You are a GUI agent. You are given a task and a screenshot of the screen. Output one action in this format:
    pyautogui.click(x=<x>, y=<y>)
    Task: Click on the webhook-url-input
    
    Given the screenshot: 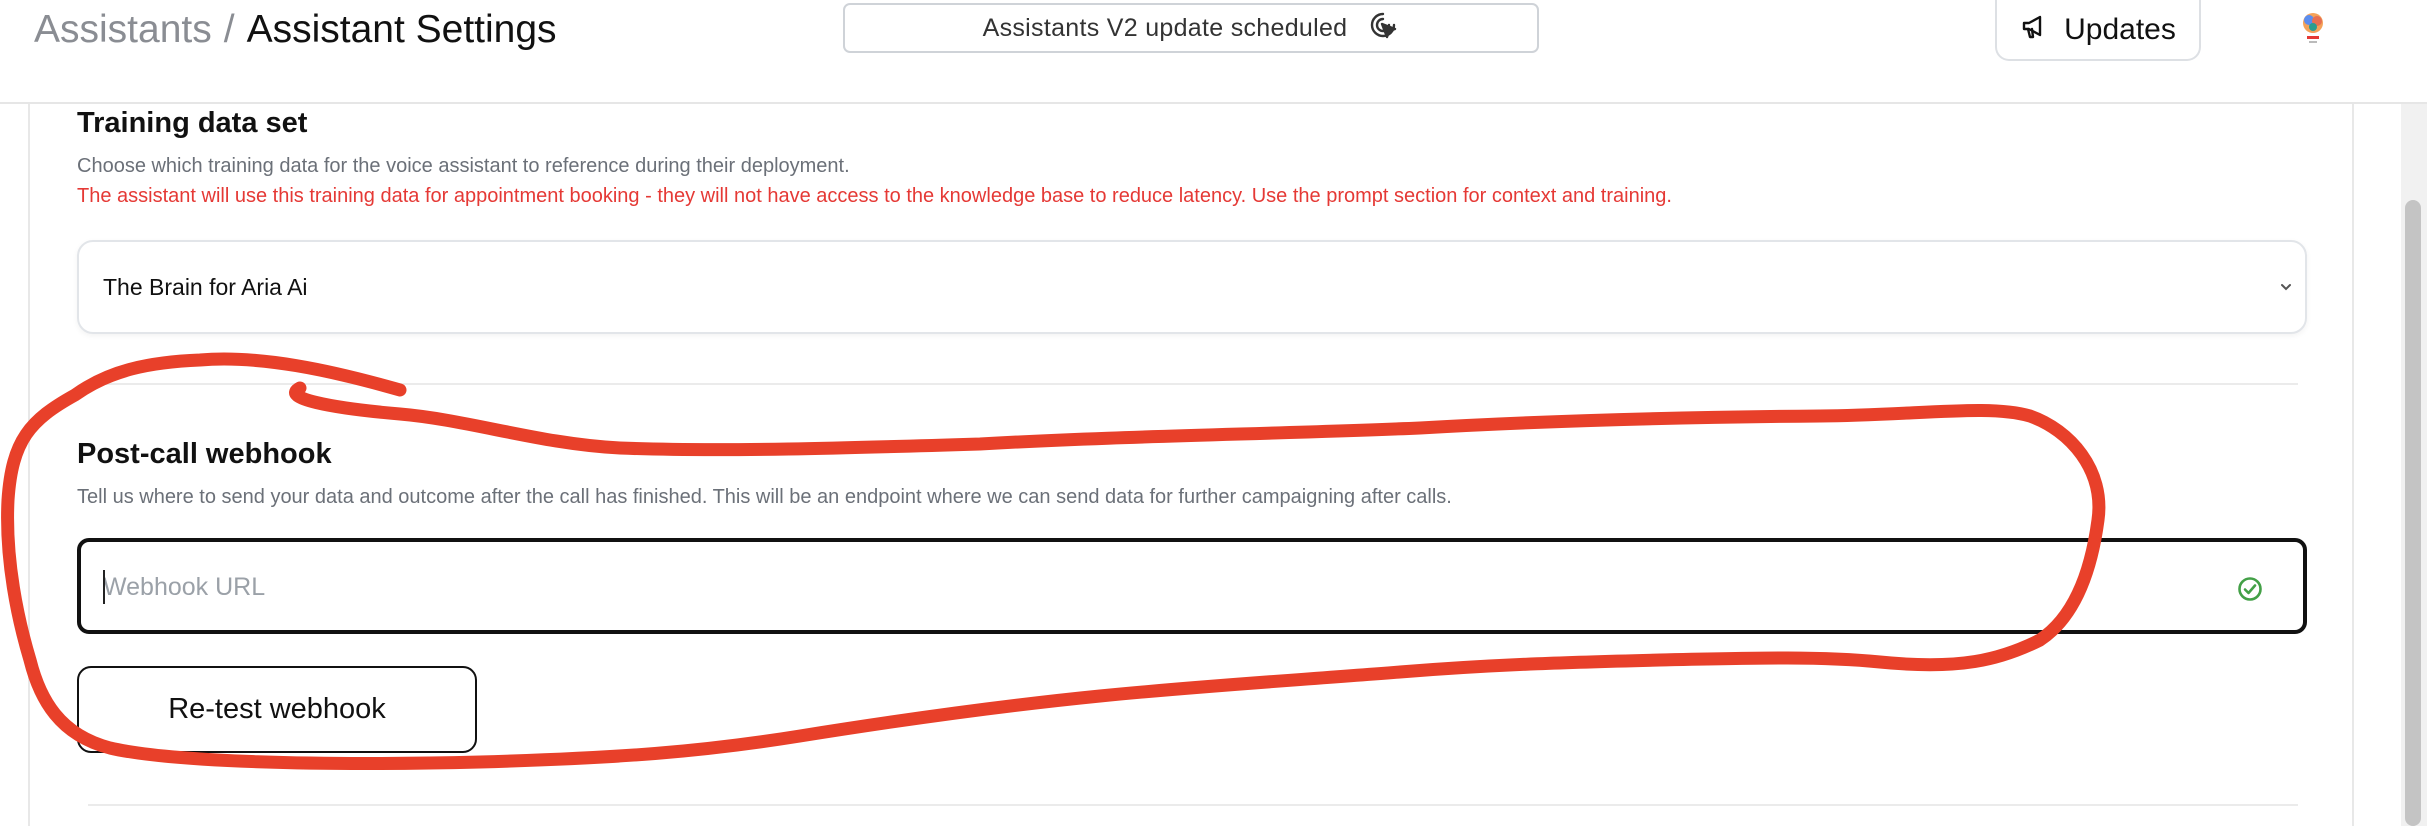 What is the action you would take?
    pyautogui.click(x=1153, y=587)
    